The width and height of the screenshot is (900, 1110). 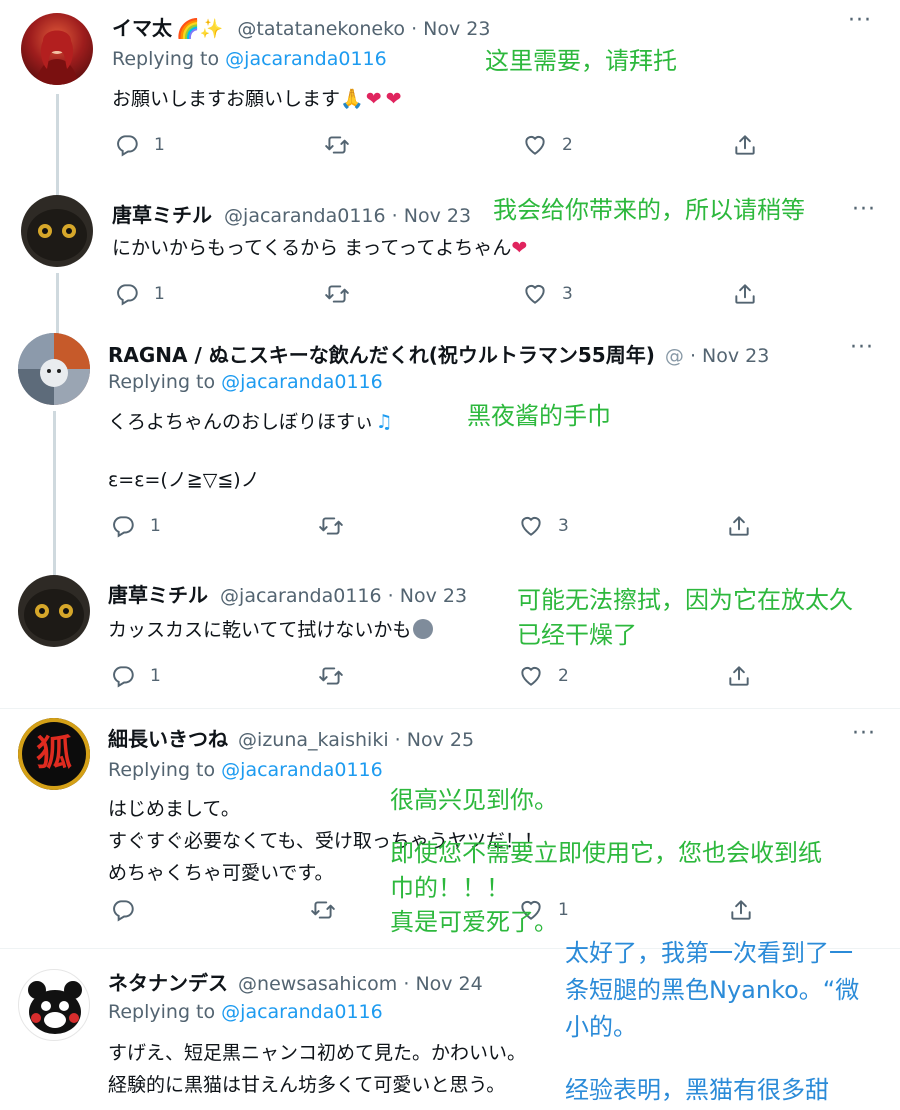 What do you see at coordinates (606, 852) in the screenshot?
I see `note-line: 即使您不需要立即使用它，您也会收到纸` at bounding box center [606, 852].